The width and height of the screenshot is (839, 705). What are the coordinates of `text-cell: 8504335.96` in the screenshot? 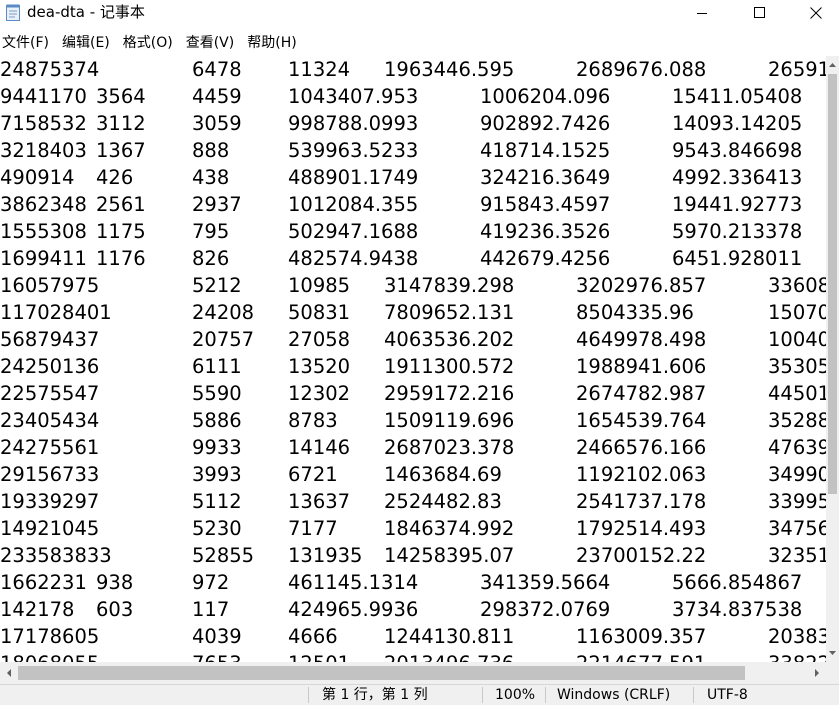 It's located at (635, 312).